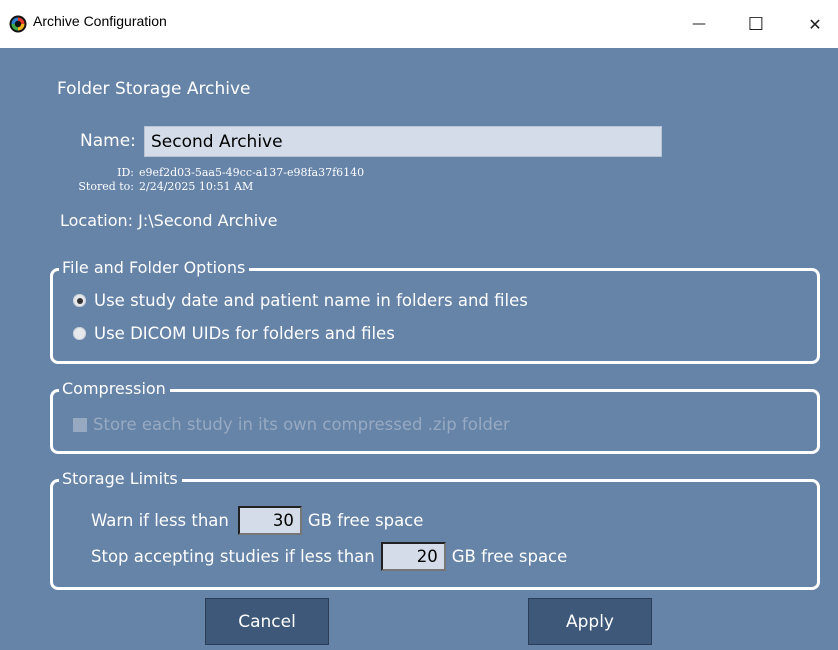 This screenshot has width=838, height=650. What do you see at coordinates (80, 424) in the screenshot?
I see `compression-checkbox` at bounding box center [80, 424].